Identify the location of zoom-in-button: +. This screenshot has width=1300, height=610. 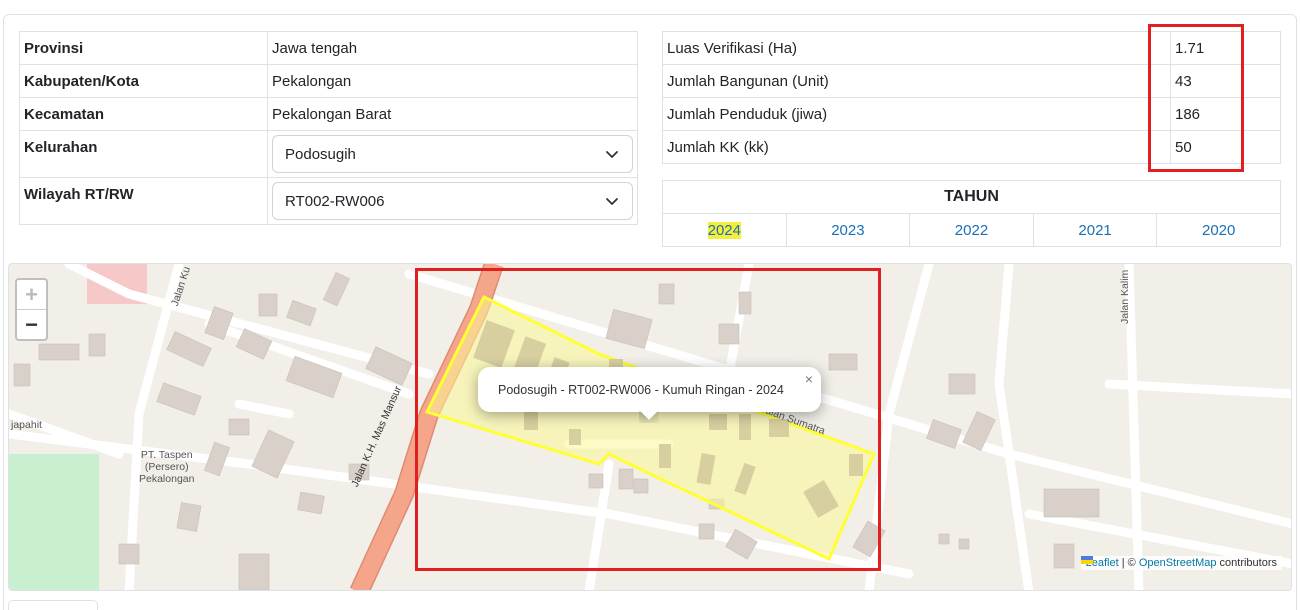
(31, 295).